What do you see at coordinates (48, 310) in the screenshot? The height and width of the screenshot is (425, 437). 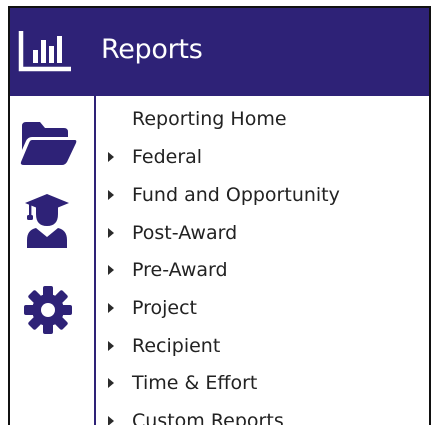 I see `gear-icon` at bounding box center [48, 310].